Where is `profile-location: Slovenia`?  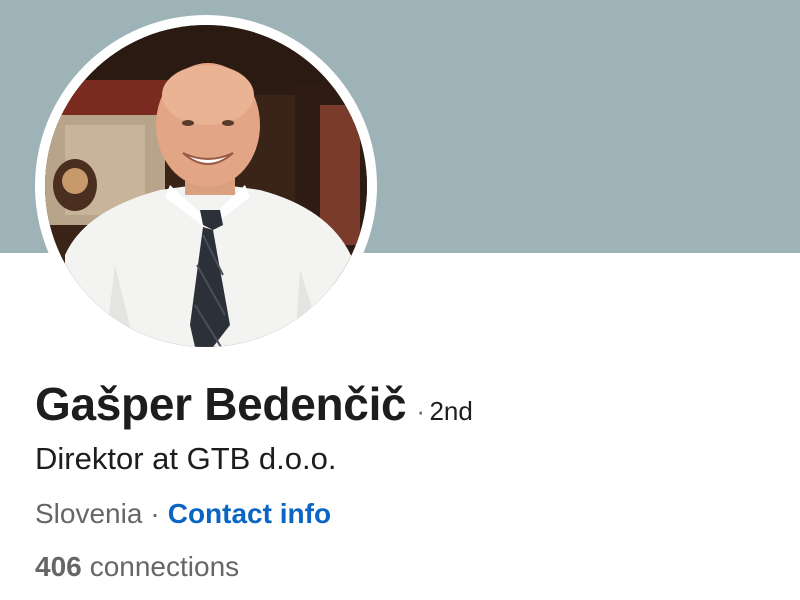 profile-location: Slovenia is located at coordinates (89, 513).